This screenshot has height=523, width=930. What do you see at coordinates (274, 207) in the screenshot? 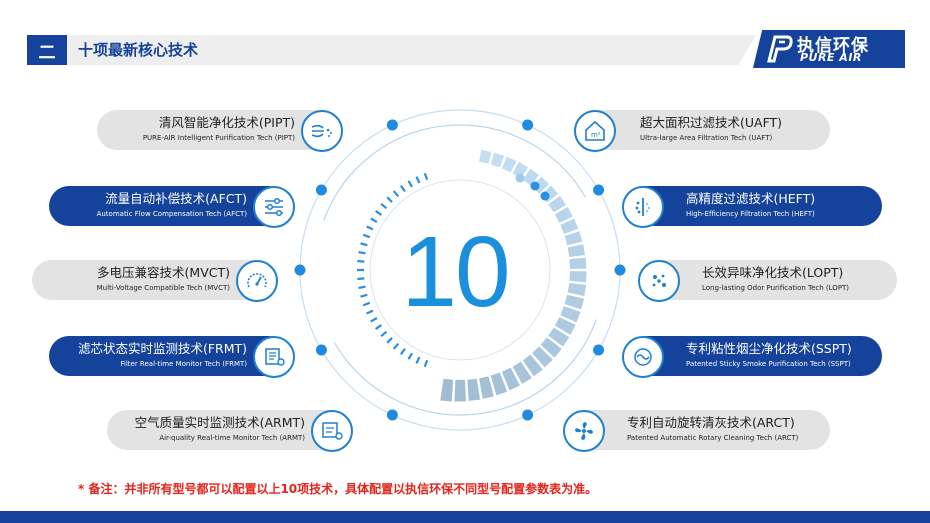
I see `sliders-icon` at bounding box center [274, 207].